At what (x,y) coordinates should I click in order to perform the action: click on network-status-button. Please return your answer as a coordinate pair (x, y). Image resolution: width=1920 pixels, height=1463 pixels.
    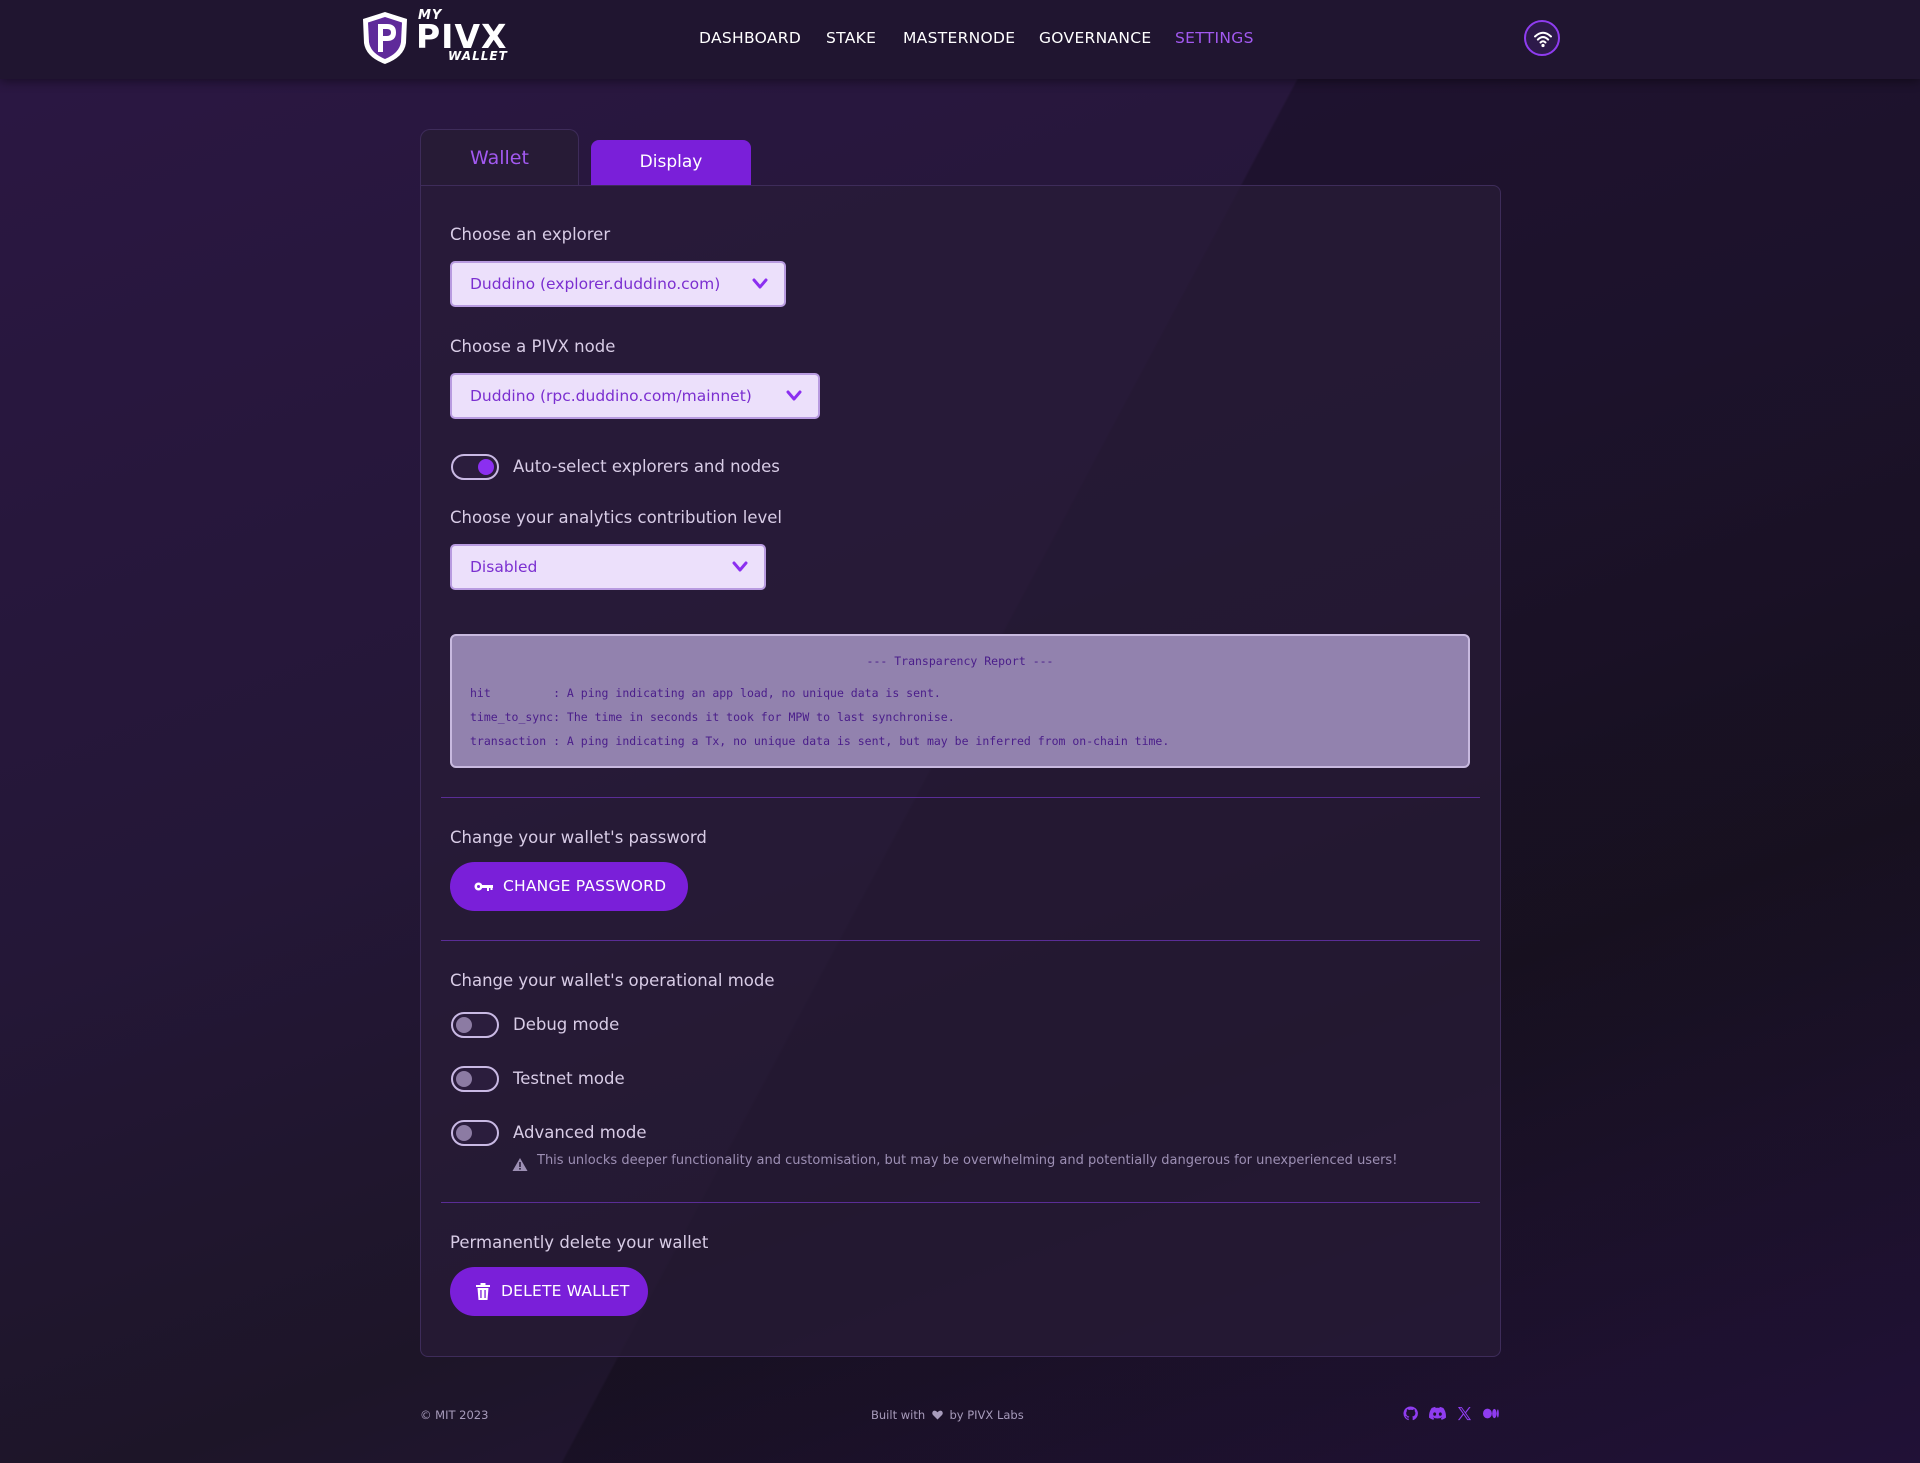
    Looking at the image, I should click on (1542, 38).